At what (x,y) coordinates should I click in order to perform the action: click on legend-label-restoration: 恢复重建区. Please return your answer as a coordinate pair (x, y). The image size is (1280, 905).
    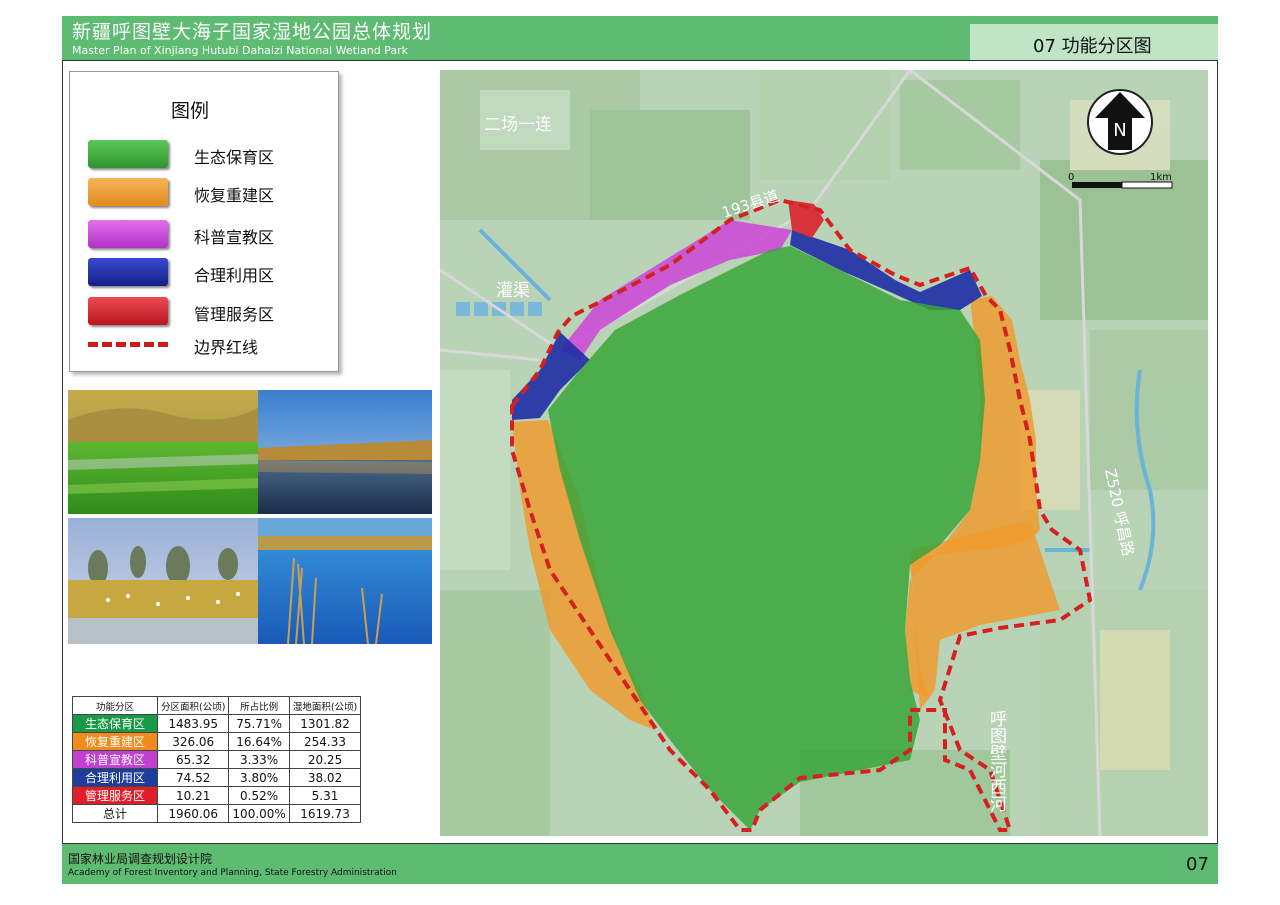
    Looking at the image, I should click on (234, 195).